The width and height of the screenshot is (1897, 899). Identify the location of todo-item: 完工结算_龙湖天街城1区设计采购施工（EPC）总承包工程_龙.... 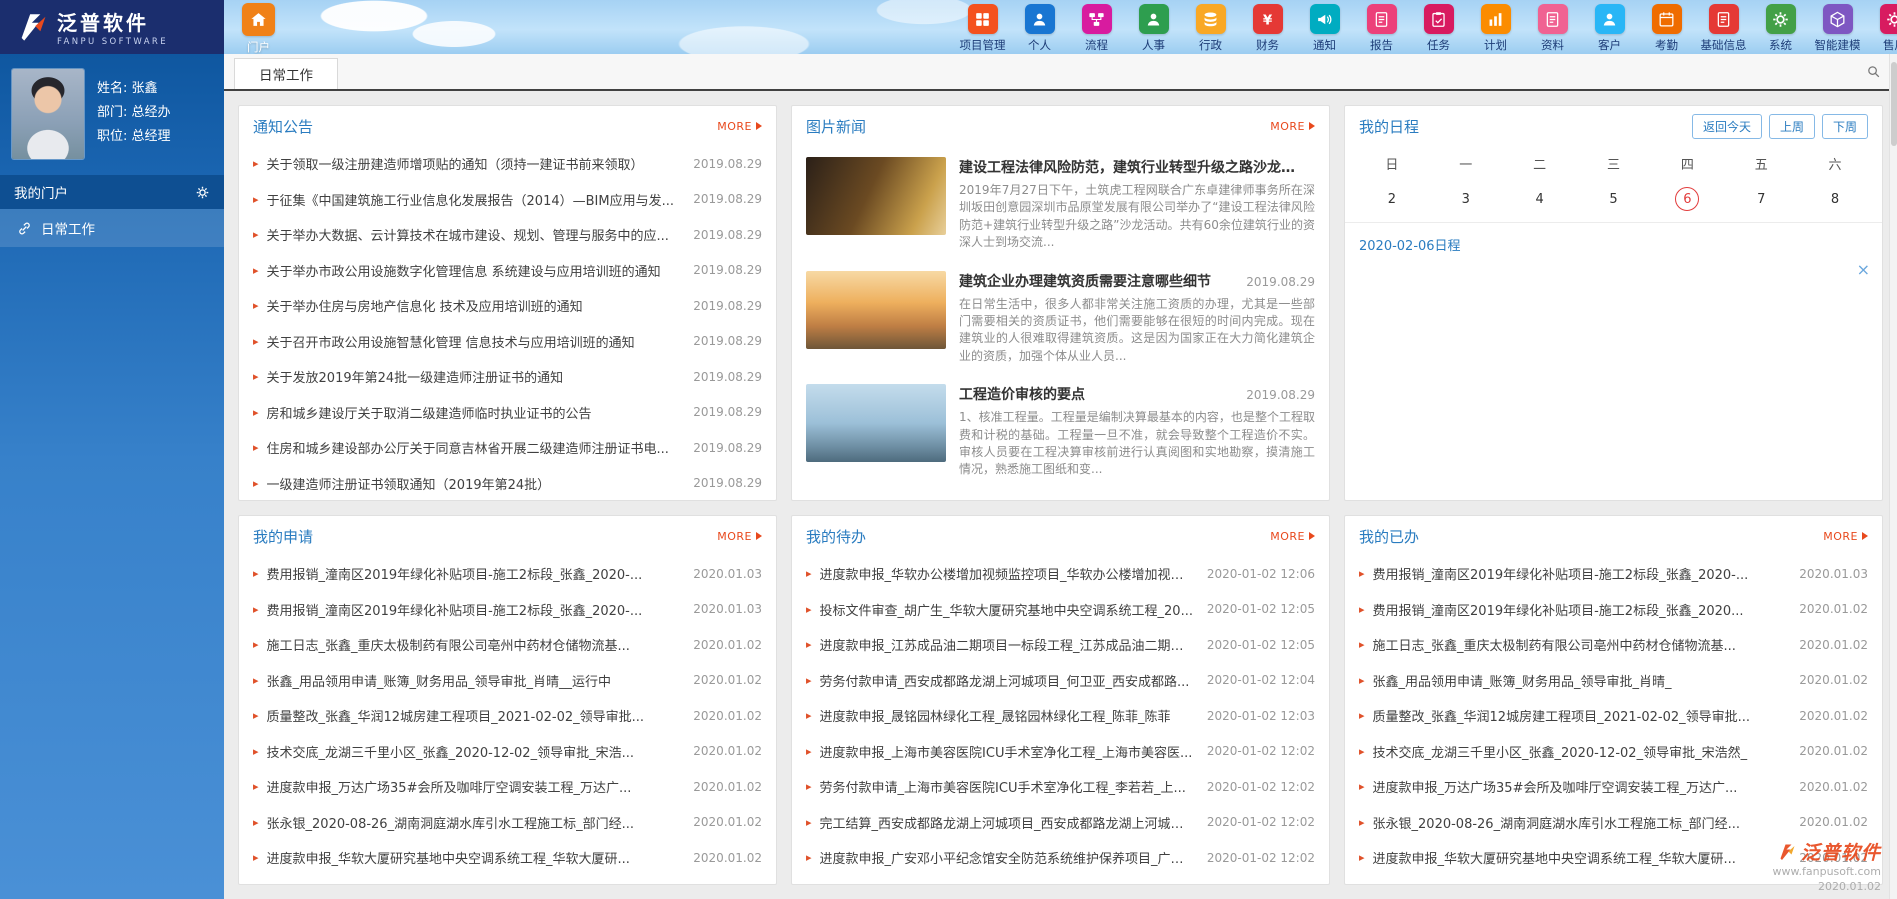
(1060, 880).